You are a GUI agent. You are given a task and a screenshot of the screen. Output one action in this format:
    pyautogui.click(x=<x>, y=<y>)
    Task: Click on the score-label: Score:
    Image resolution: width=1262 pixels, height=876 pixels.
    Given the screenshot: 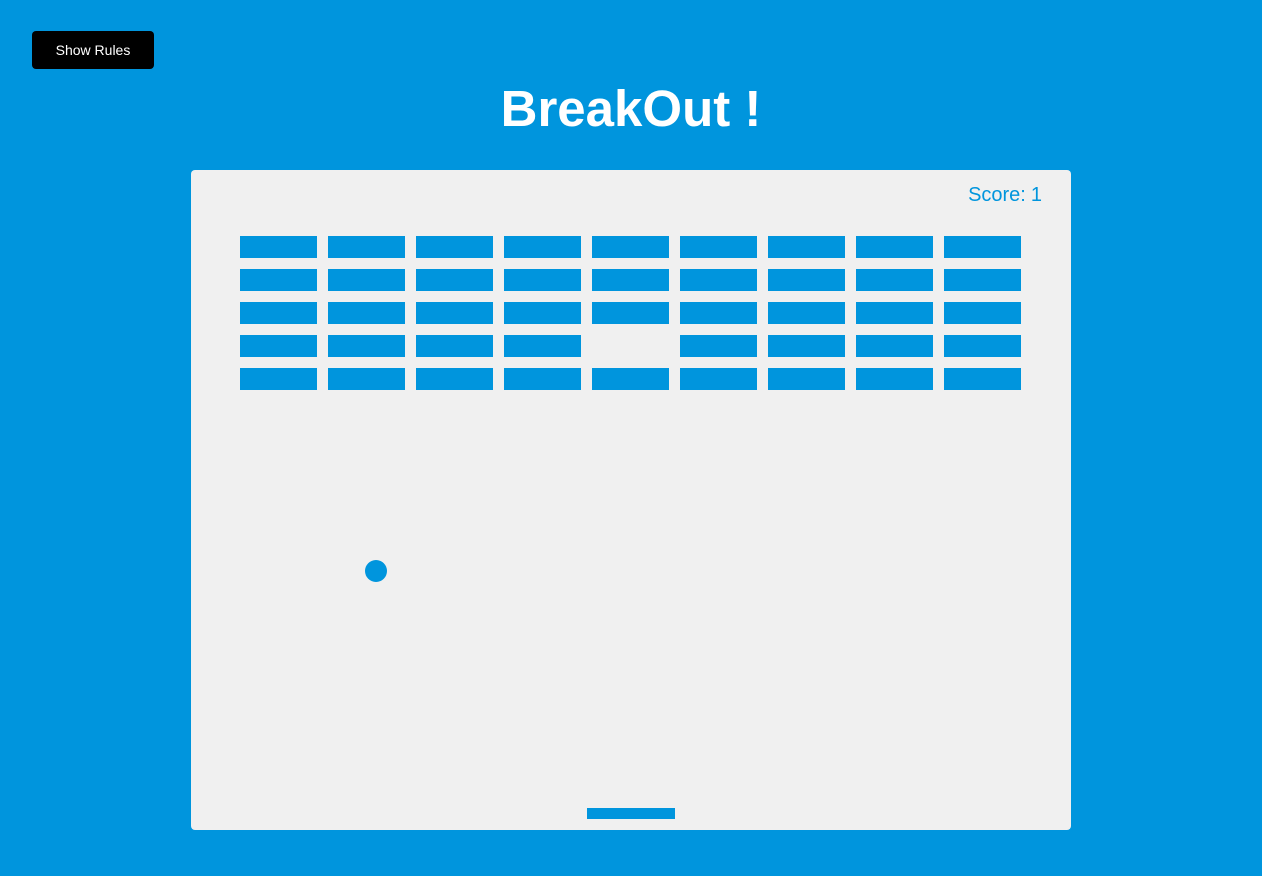 What is the action you would take?
    pyautogui.click(x=997, y=195)
    